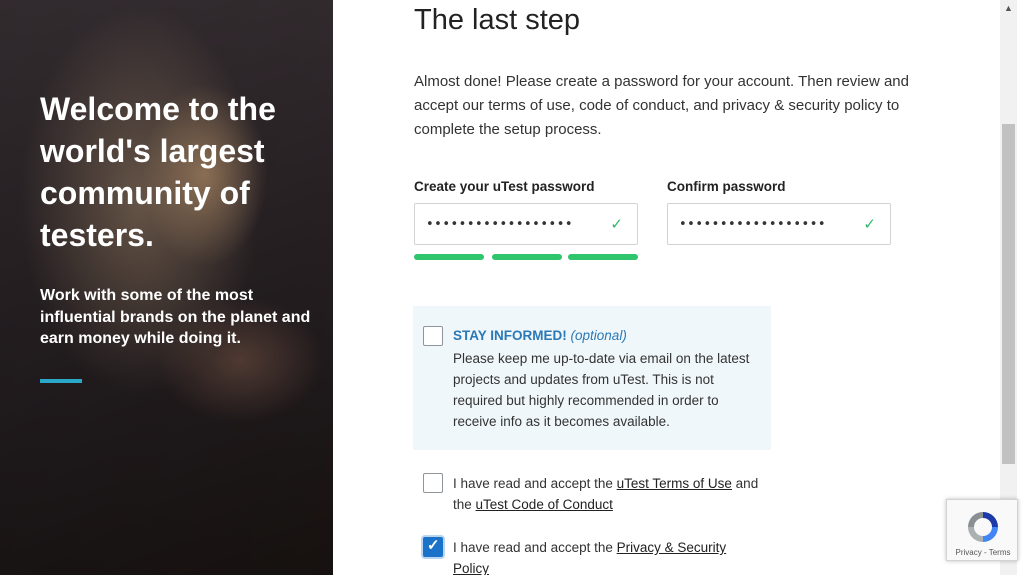 The height and width of the screenshot is (575, 1034). Describe the element at coordinates (1008, 294) in the screenshot. I see `scroll-thumb` at that location.